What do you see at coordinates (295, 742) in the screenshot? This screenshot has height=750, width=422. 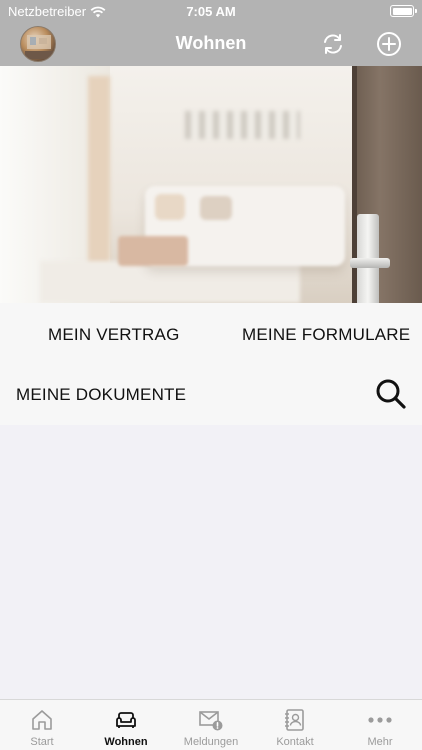 I see `tab-label: Kontakt` at bounding box center [295, 742].